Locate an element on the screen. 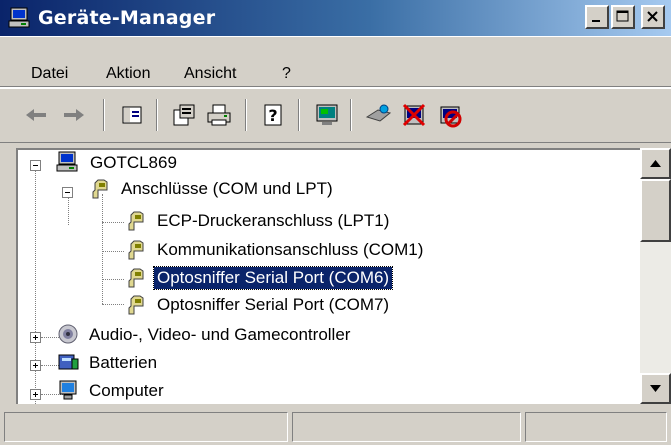 The width and height of the screenshot is (671, 445). disable-icon is located at coordinates (450, 115).